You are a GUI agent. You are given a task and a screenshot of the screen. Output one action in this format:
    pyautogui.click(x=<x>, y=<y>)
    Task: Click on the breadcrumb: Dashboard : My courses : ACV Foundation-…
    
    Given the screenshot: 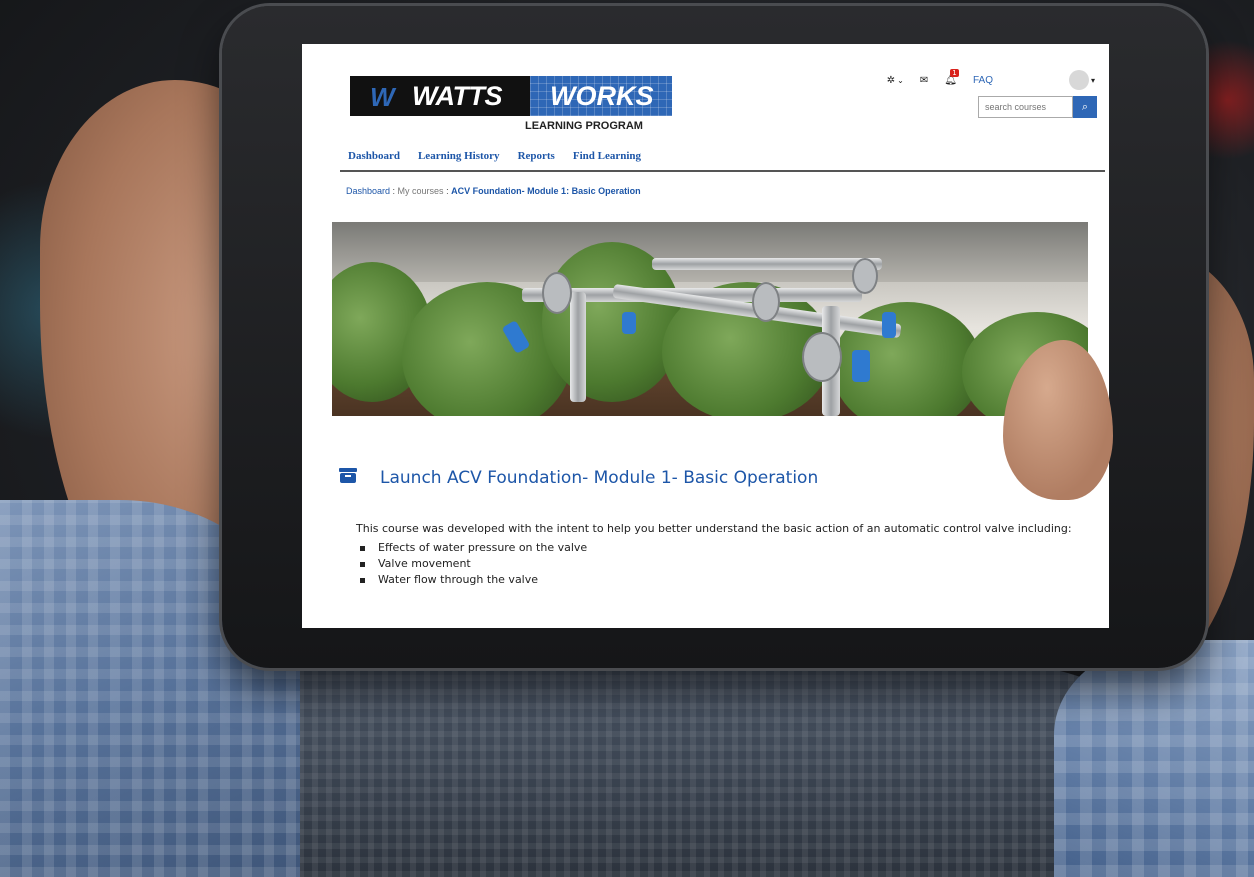 What is the action you would take?
    pyautogui.click(x=493, y=191)
    